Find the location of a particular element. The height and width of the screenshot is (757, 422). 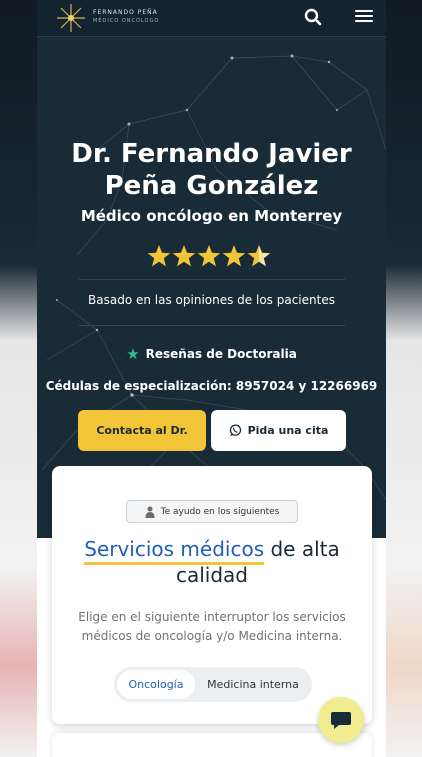

chip-label: Te ayudo en los siguientes is located at coordinates (220, 511).